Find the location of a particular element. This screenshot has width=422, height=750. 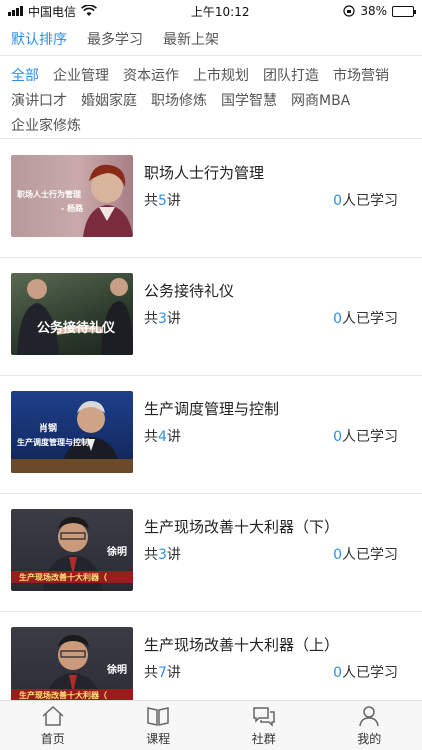

tab-home-label: 首页 is located at coordinates (52, 738).